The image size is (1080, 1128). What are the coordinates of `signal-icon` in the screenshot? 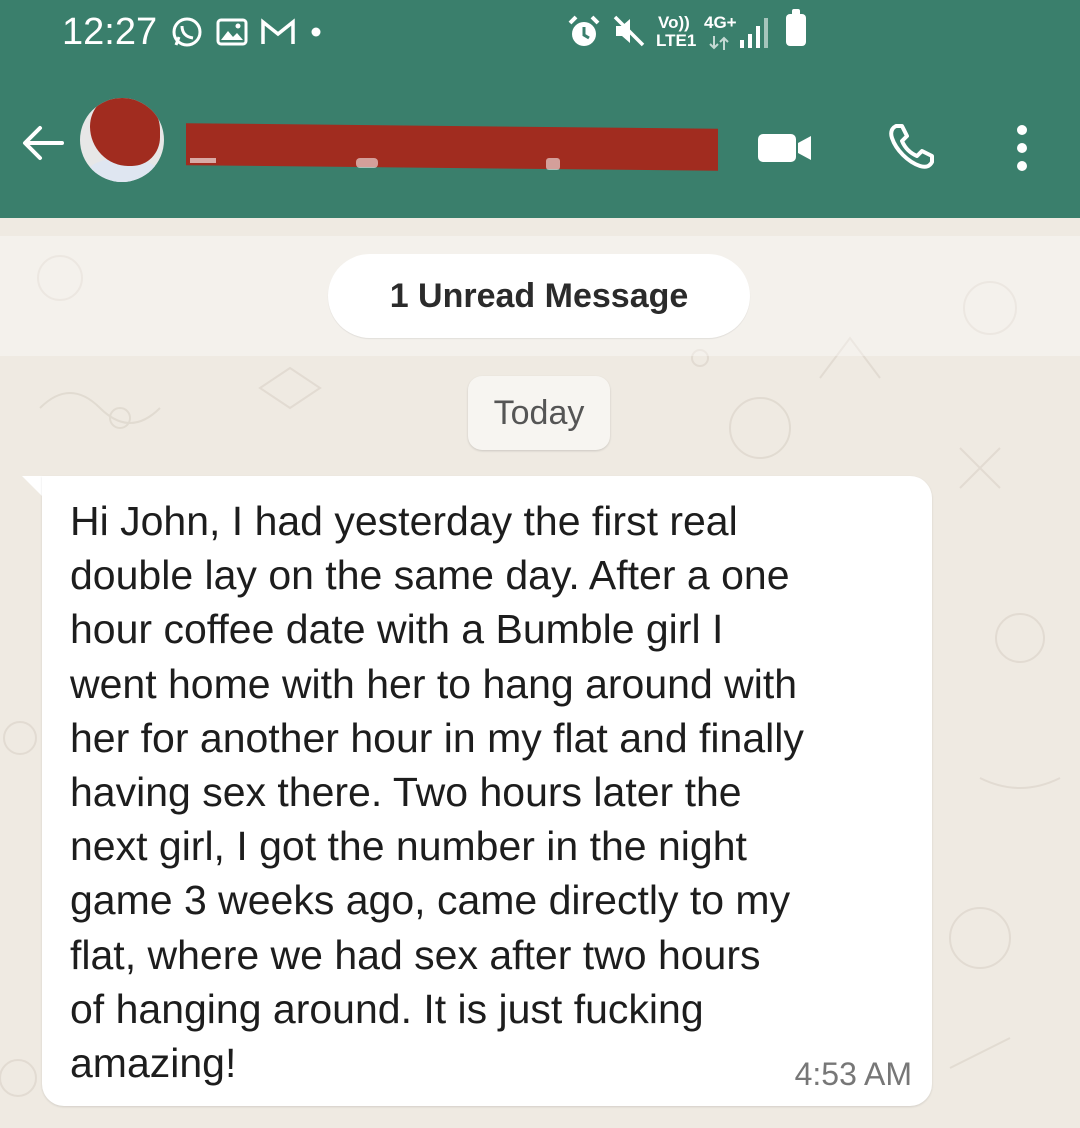 It's located at (754, 33).